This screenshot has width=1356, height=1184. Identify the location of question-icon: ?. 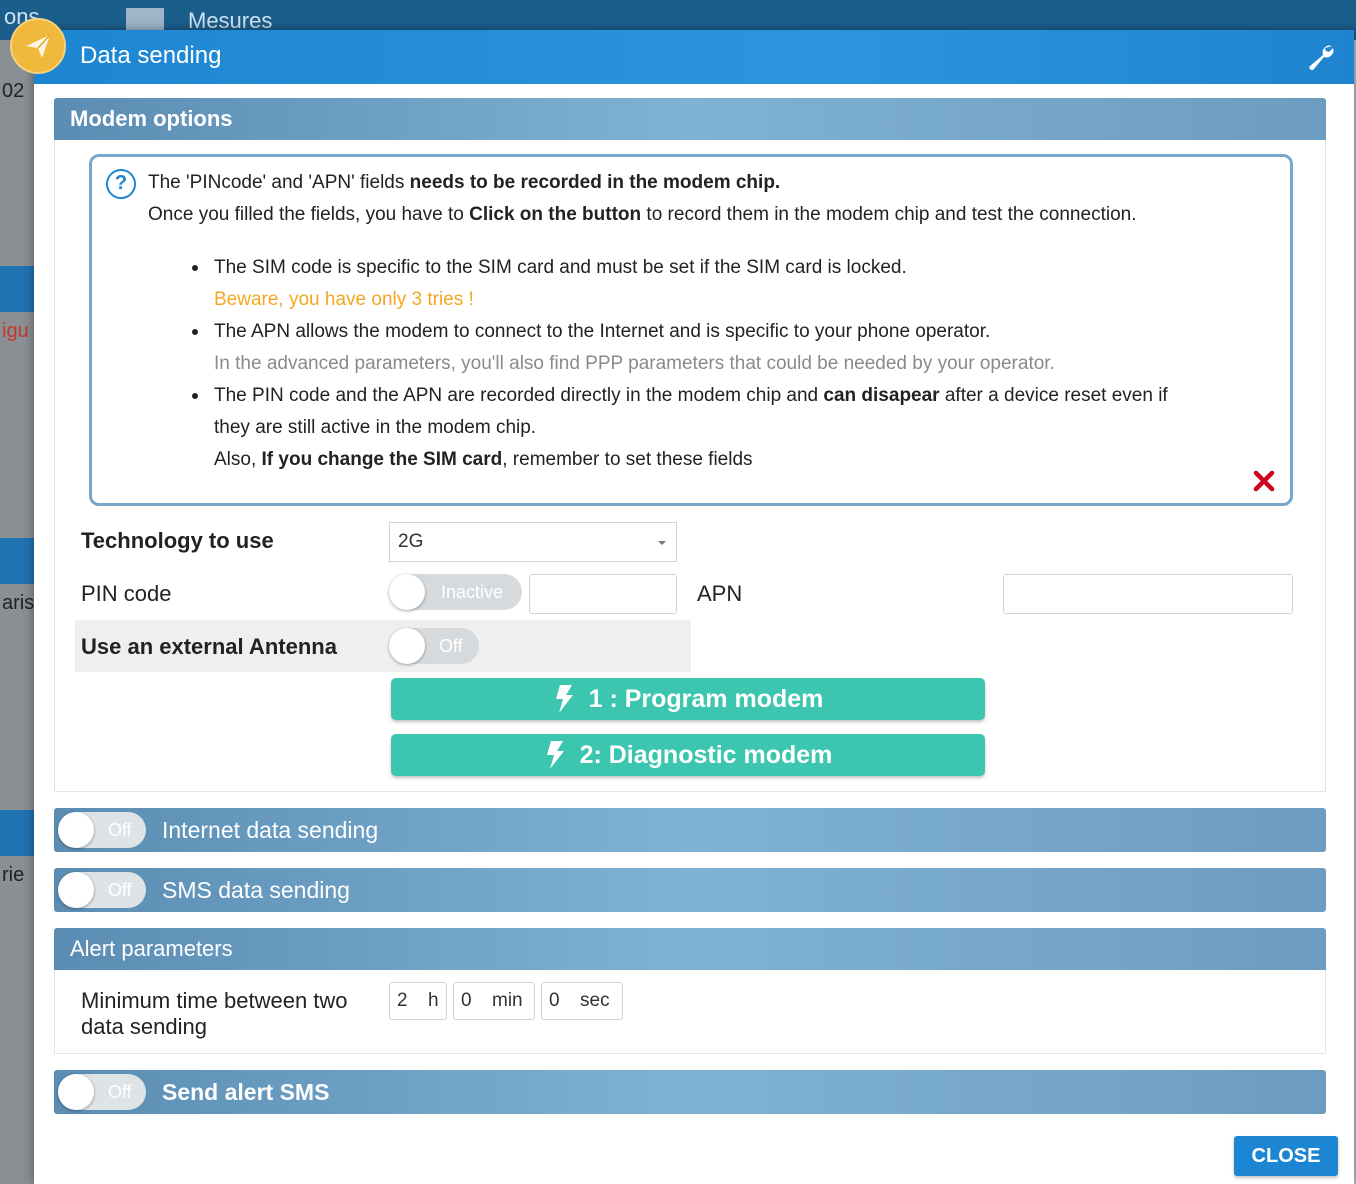
(121, 184).